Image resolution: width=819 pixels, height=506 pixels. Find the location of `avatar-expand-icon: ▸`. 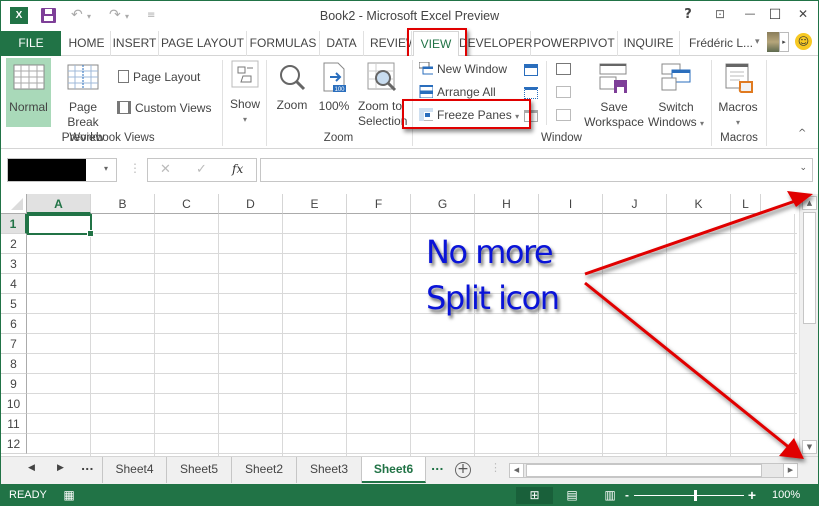

avatar-expand-icon: ▸ is located at coordinates (784, 42).